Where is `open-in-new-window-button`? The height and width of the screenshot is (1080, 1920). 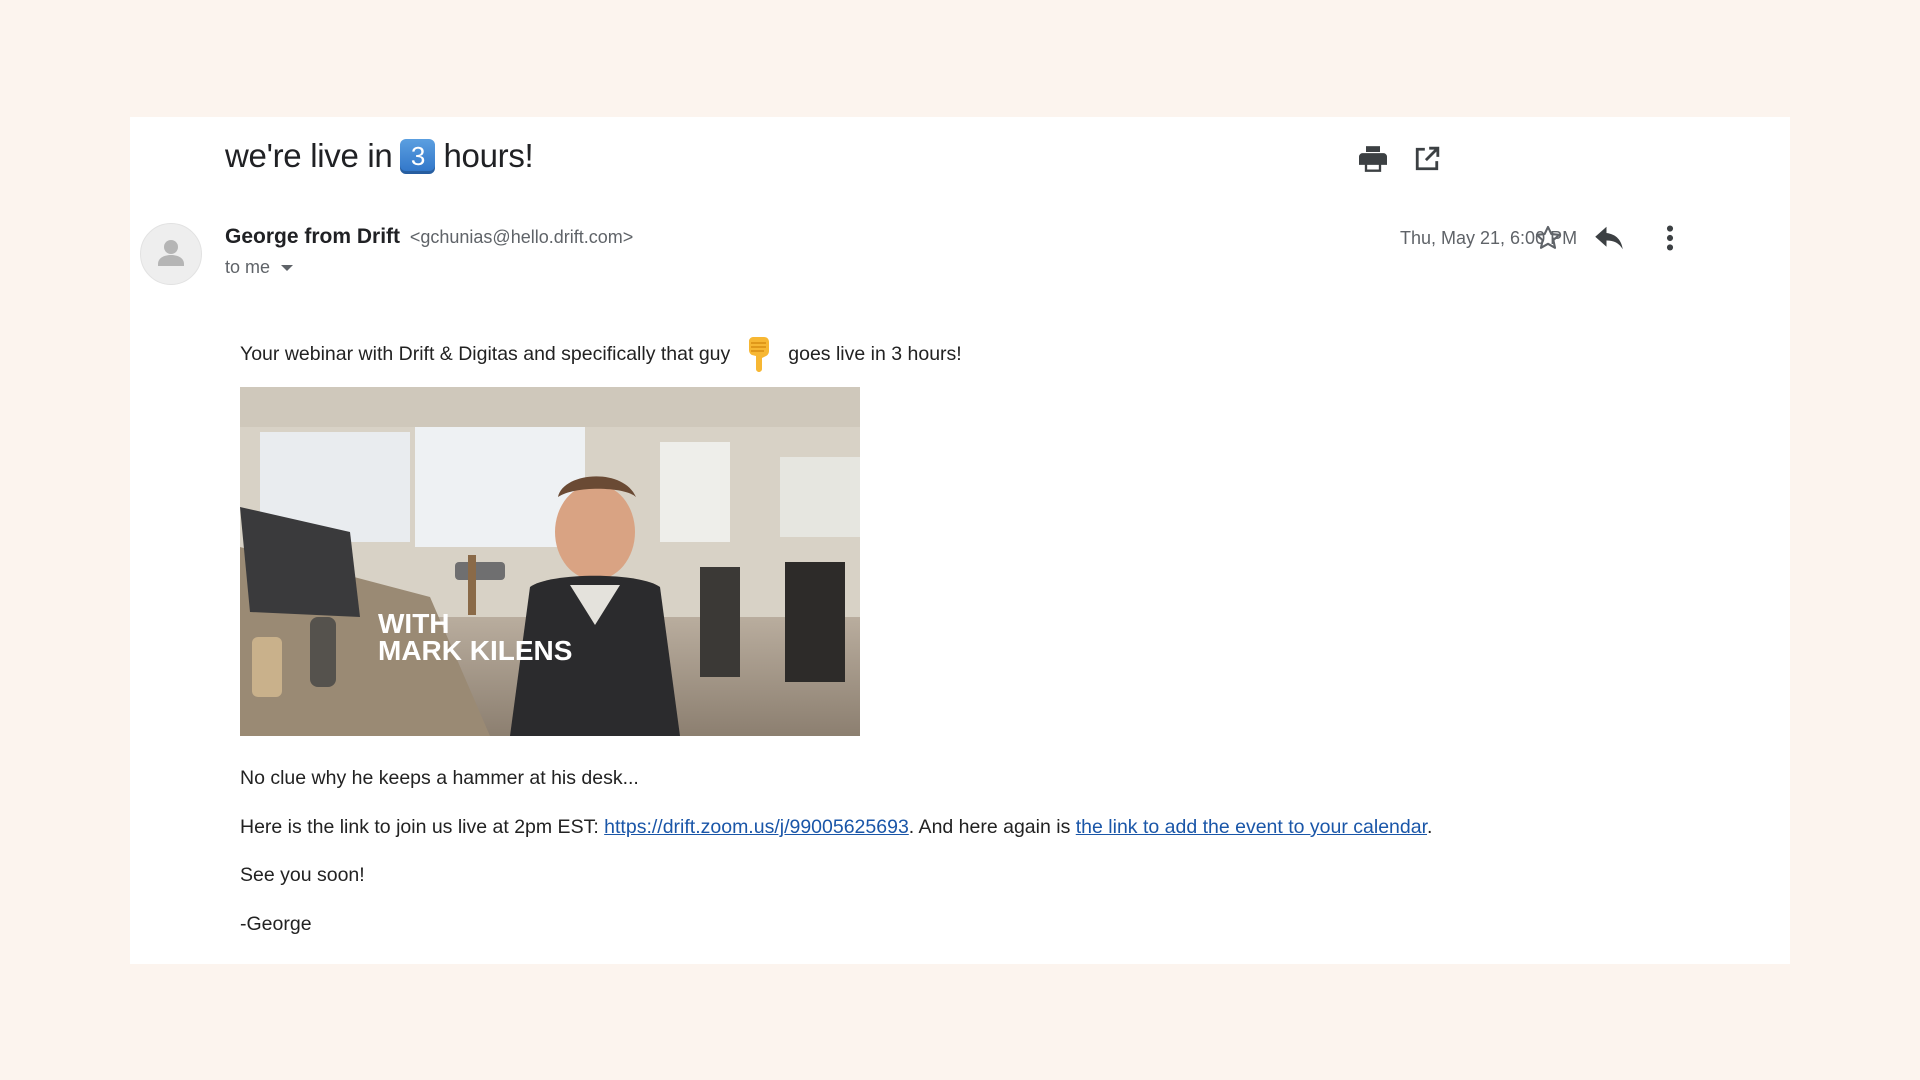 open-in-new-window-button is located at coordinates (1427, 159).